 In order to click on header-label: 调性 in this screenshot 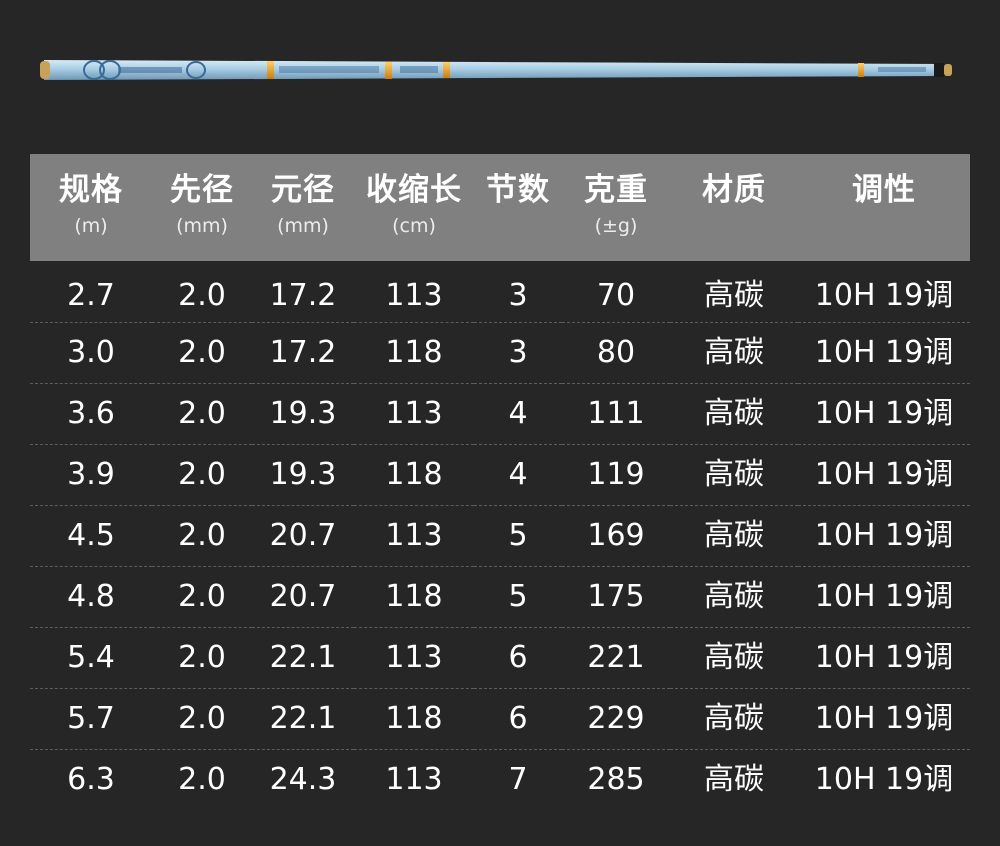, I will do `click(884, 190)`.